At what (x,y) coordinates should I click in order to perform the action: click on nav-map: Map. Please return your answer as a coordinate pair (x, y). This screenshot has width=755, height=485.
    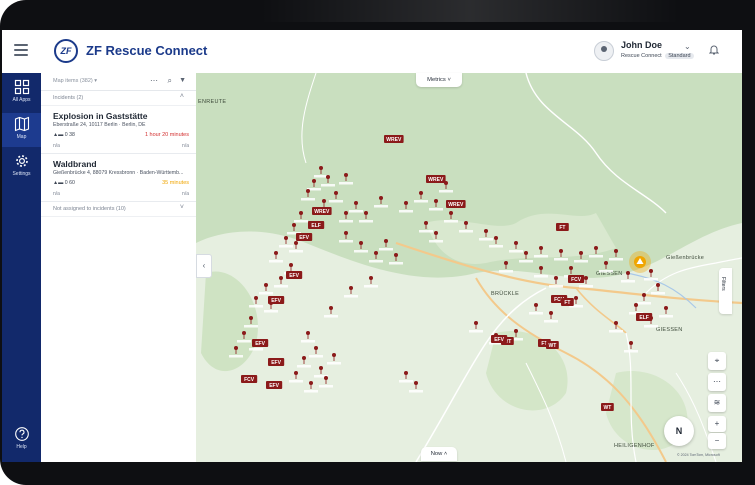
    Looking at the image, I should click on (21, 130).